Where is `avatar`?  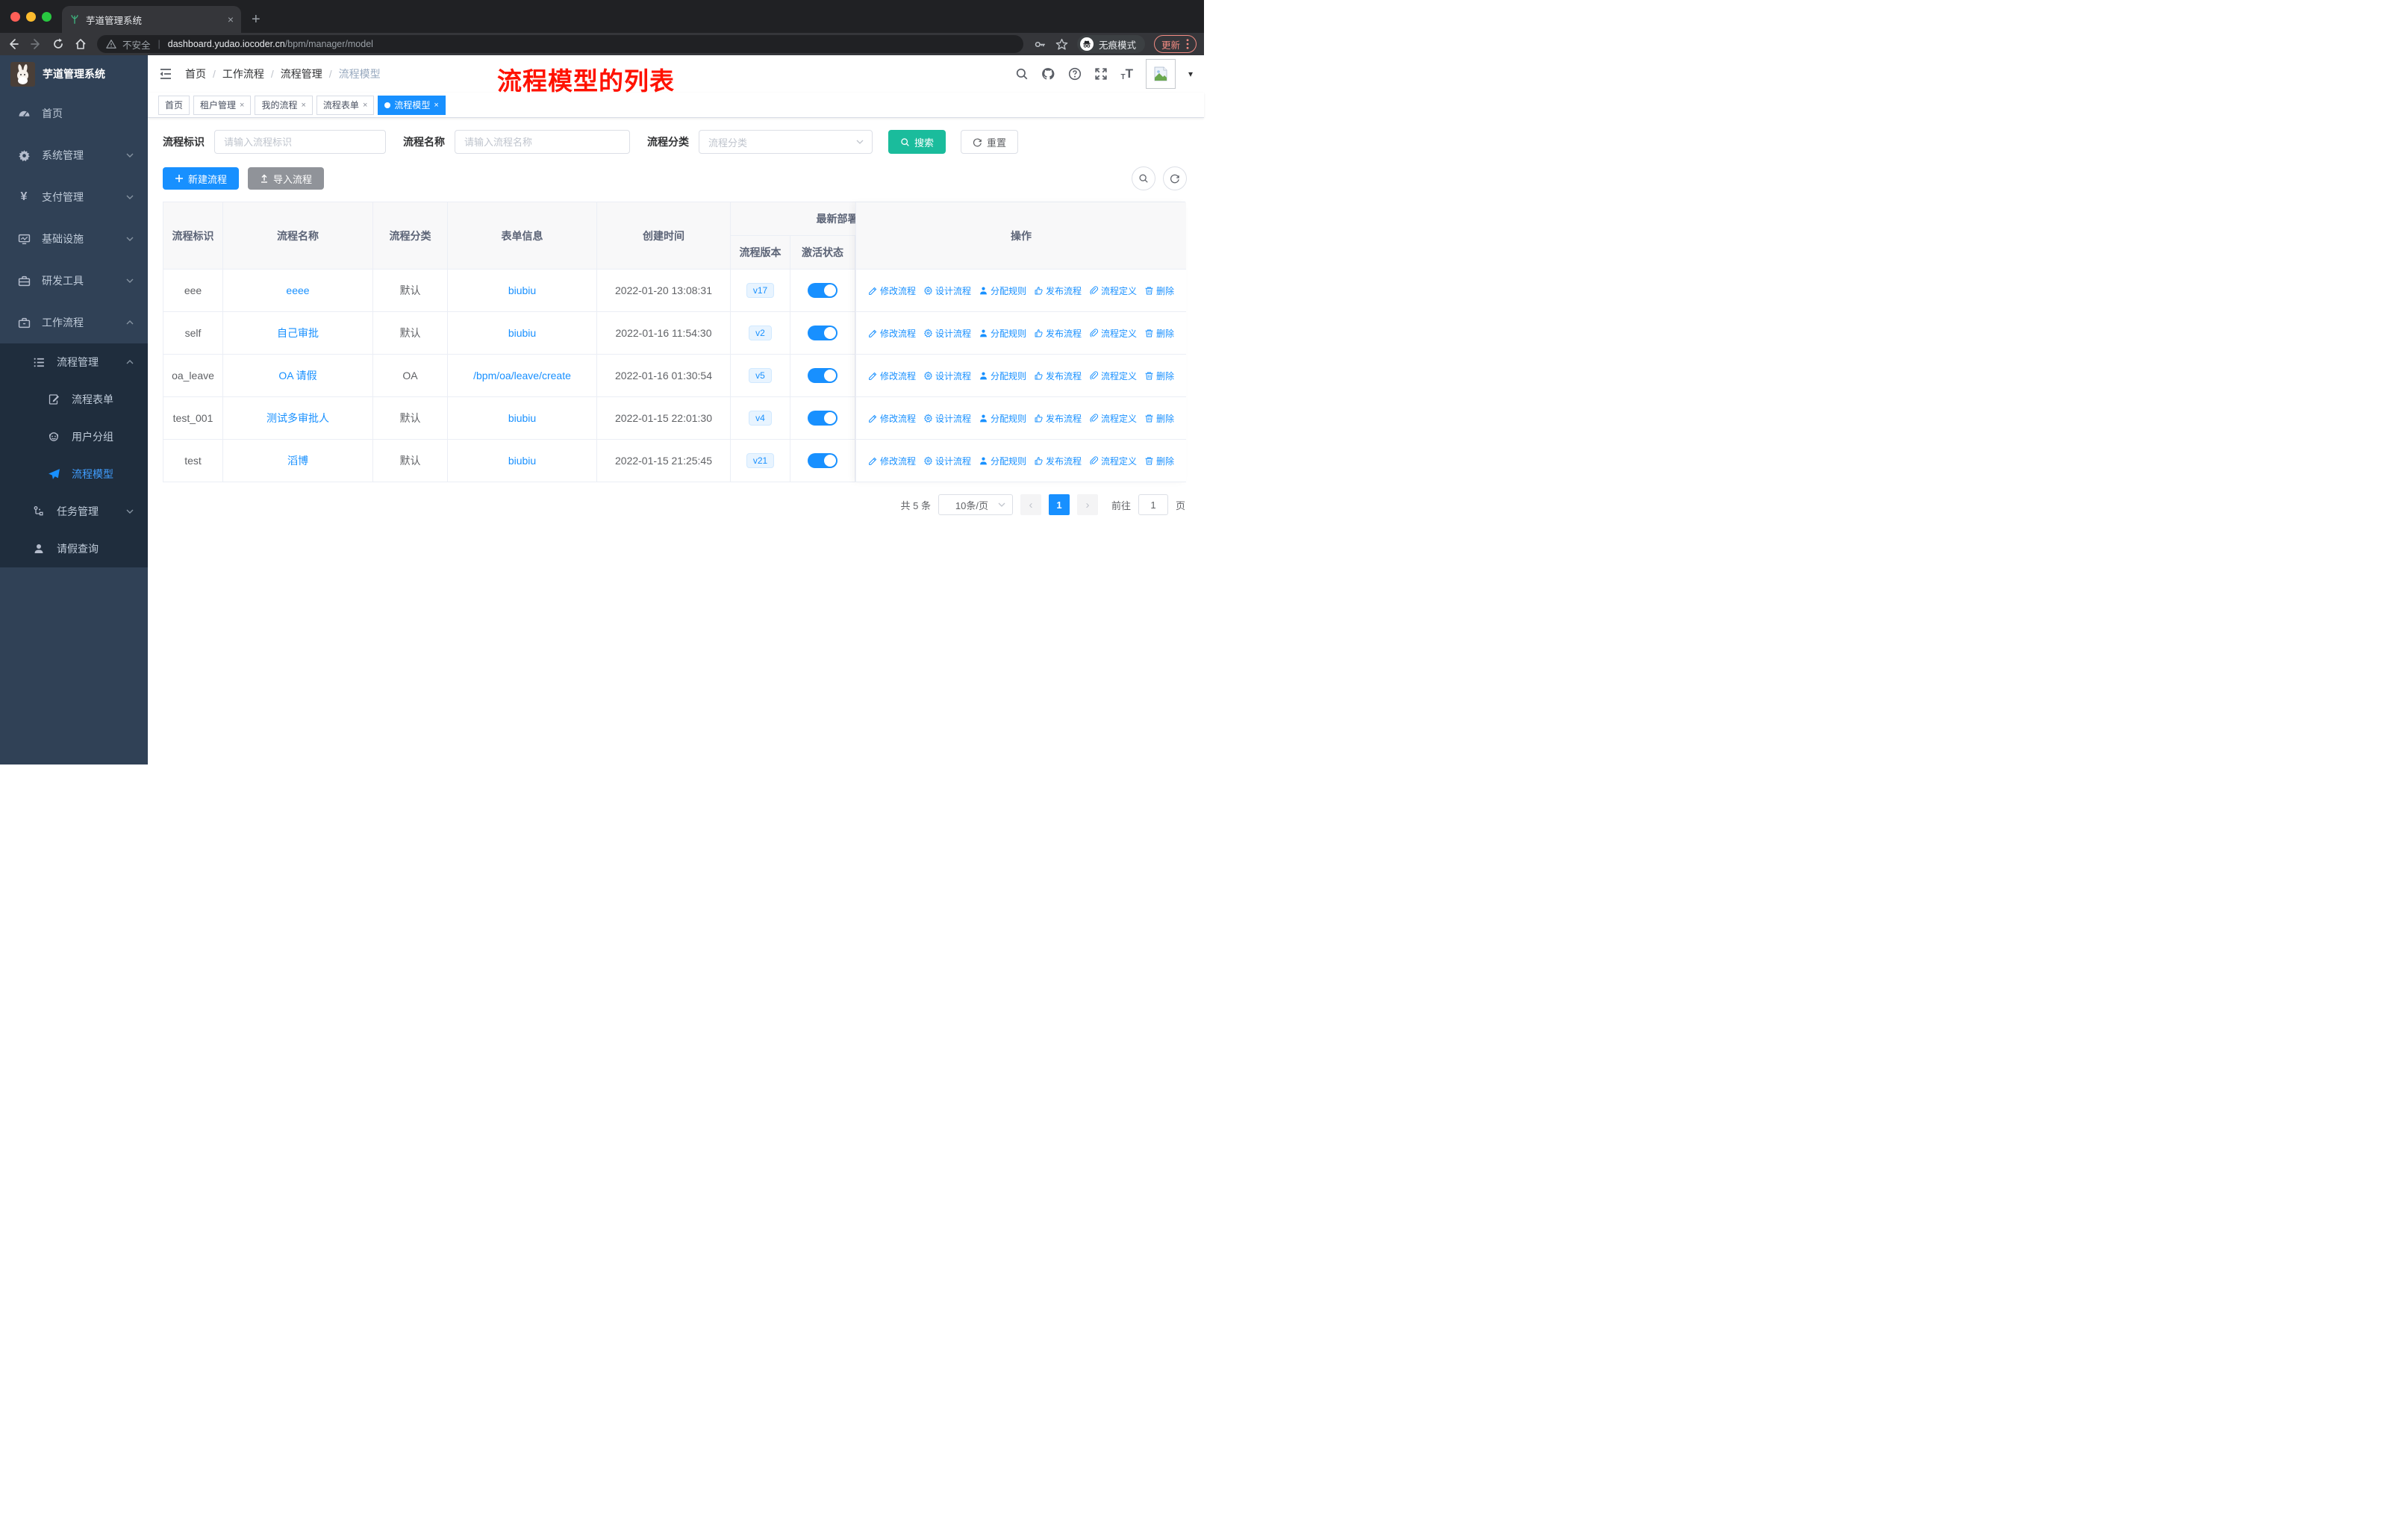
avatar is located at coordinates (1160, 74).